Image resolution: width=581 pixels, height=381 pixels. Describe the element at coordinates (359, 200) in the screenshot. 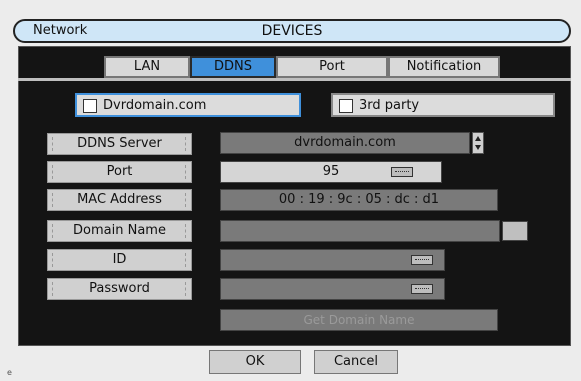

I see `mac-address-field: 00 : 19 : 9c : 05 : dc : d1` at that location.